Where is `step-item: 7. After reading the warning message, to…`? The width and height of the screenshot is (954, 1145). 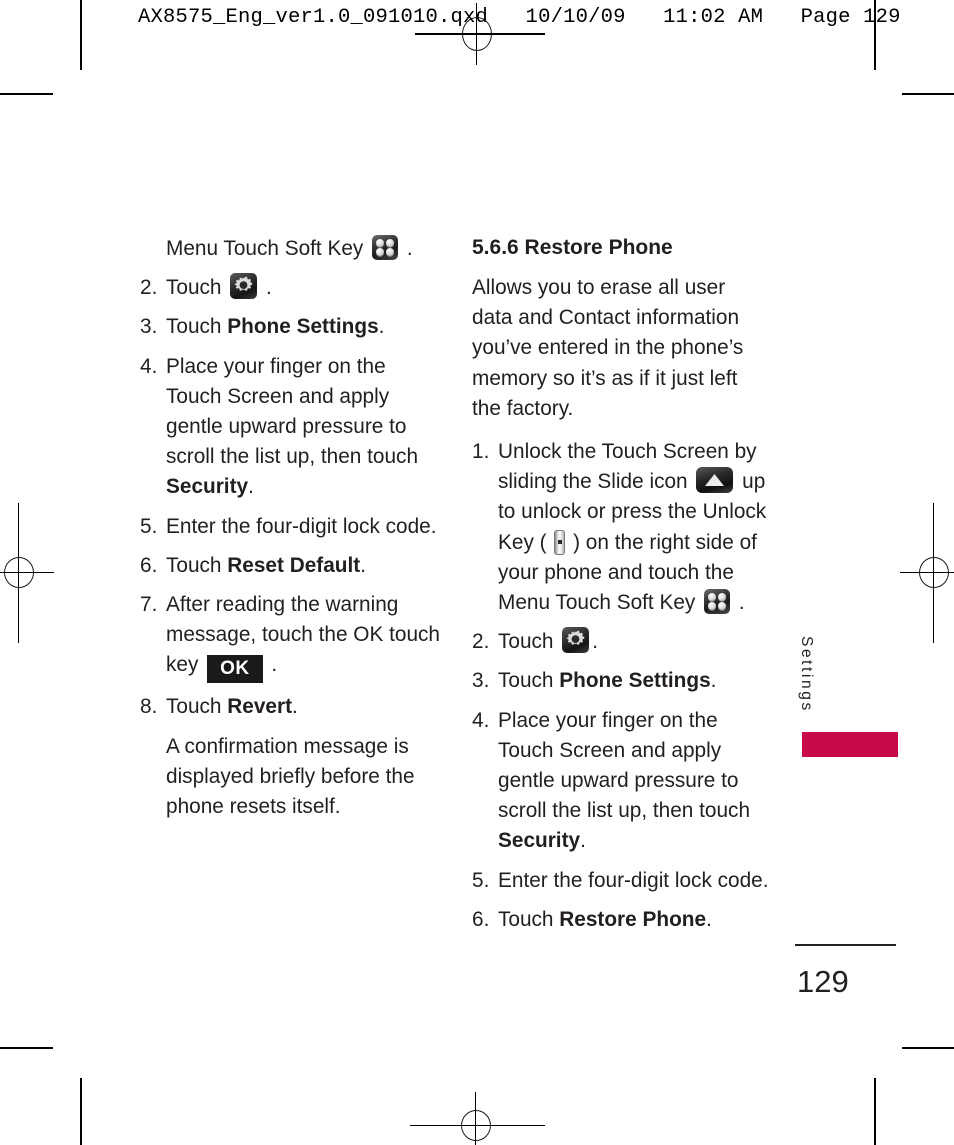 step-item: 7. After reading the warning message, to… is located at coordinates (290, 637).